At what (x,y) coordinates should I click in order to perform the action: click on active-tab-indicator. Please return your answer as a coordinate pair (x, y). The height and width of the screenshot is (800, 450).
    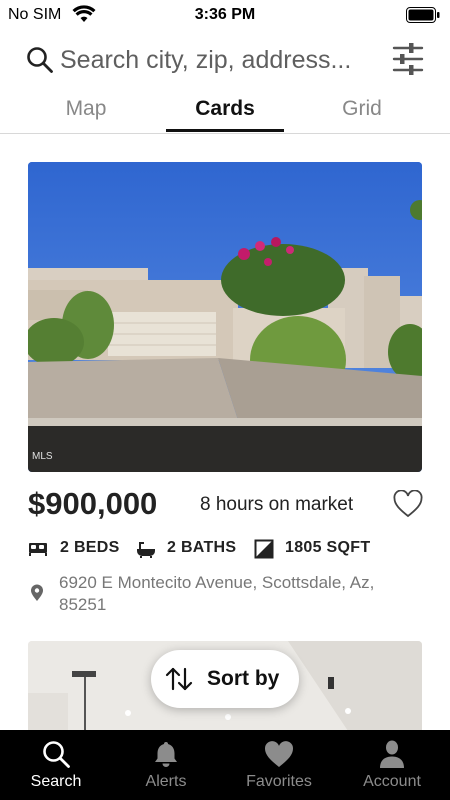
    Looking at the image, I should click on (225, 130).